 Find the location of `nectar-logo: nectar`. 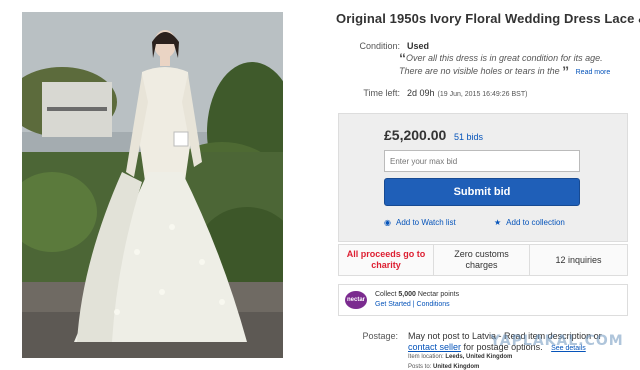

nectar-logo: nectar is located at coordinates (356, 300).